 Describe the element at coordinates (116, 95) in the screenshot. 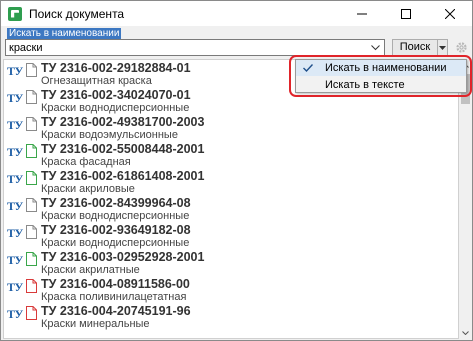

I see `document-code: ТУ 2316-002-34024070-01` at that location.